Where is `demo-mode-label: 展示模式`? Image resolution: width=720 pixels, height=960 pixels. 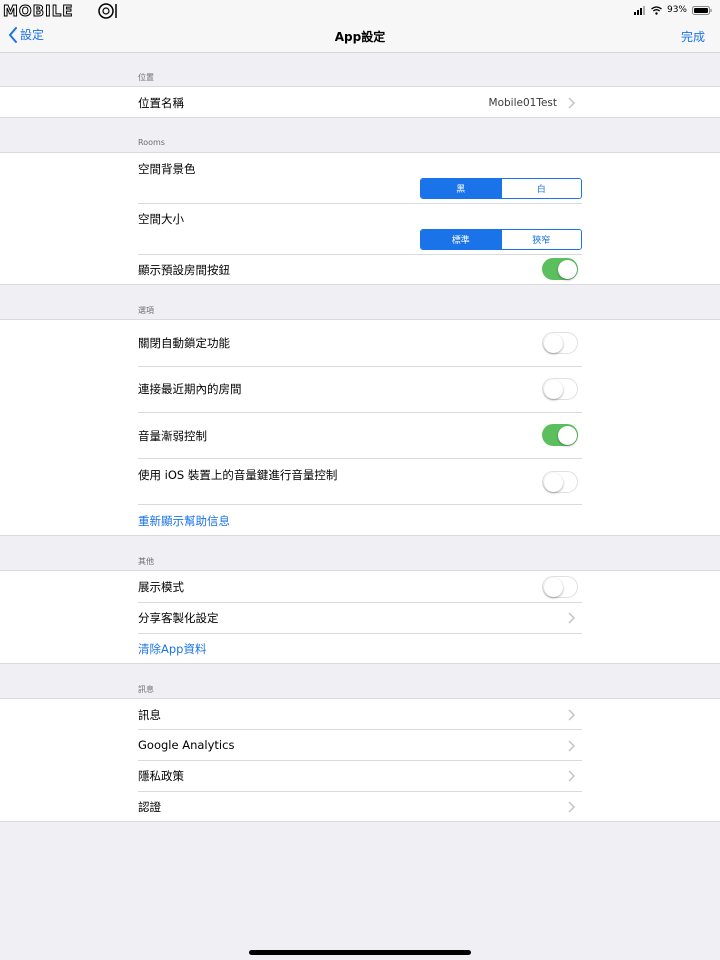 demo-mode-label: 展示模式 is located at coordinates (161, 587).